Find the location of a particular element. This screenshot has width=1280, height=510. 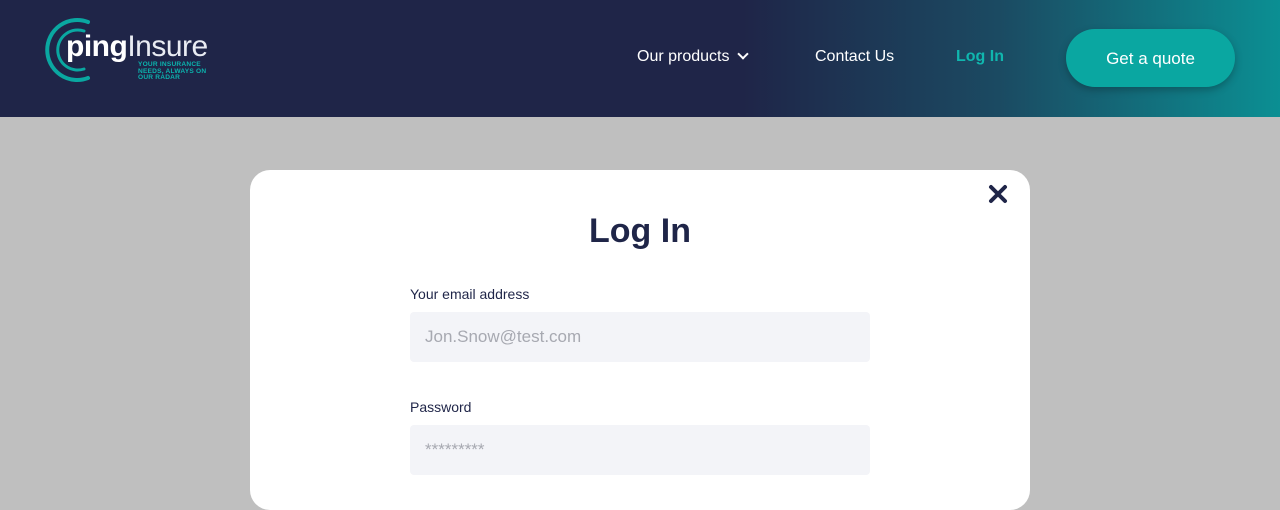

nav-our-products-label: Our products is located at coordinates (683, 56).